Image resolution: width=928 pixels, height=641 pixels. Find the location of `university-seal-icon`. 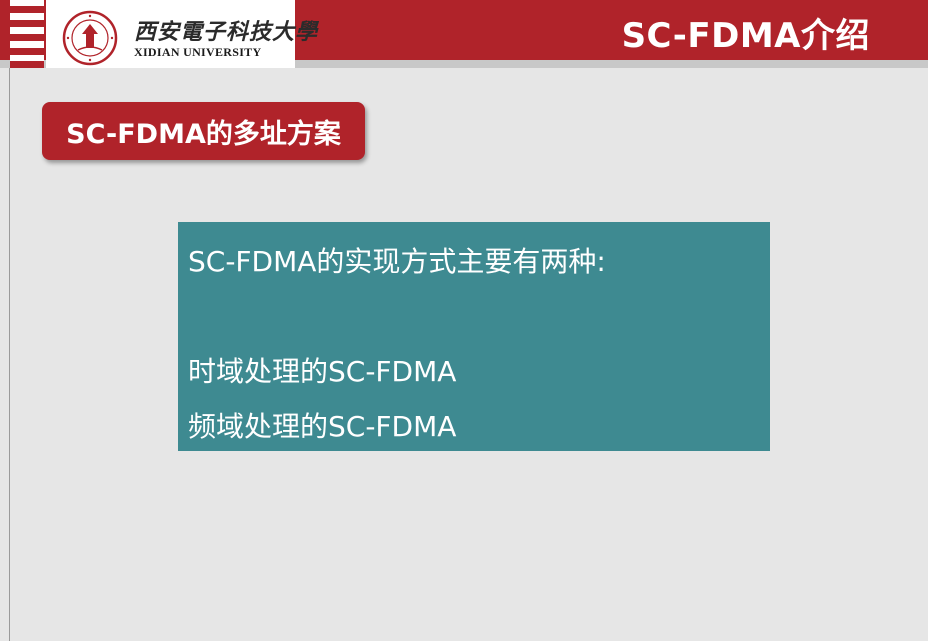

university-seal-icon is located at coordinates (90, 38).